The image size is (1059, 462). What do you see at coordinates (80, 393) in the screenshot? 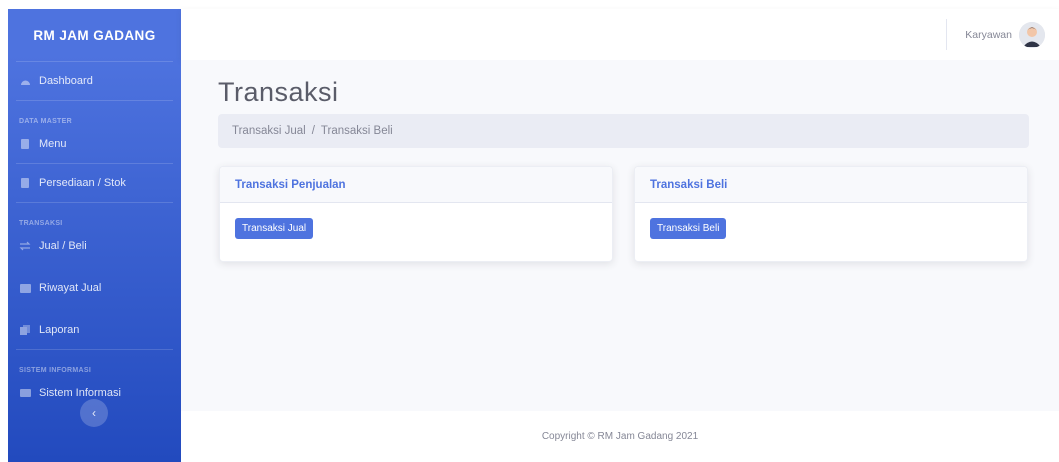
I see `sidebar-item-label: Sistem Informasi` at bounding box center [80, 393].